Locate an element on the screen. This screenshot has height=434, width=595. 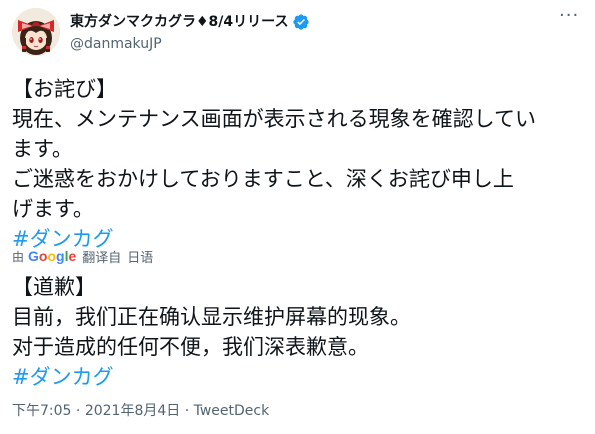
translated-from-label: 翻译自 is located at coordinates (102, 258).